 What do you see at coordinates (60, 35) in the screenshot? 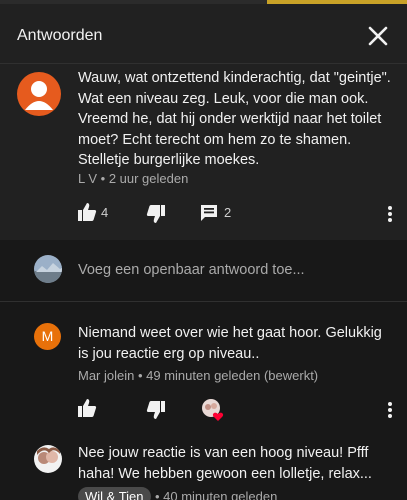
I see `header-title: Antwoorden` at bounding box center [60, 35].